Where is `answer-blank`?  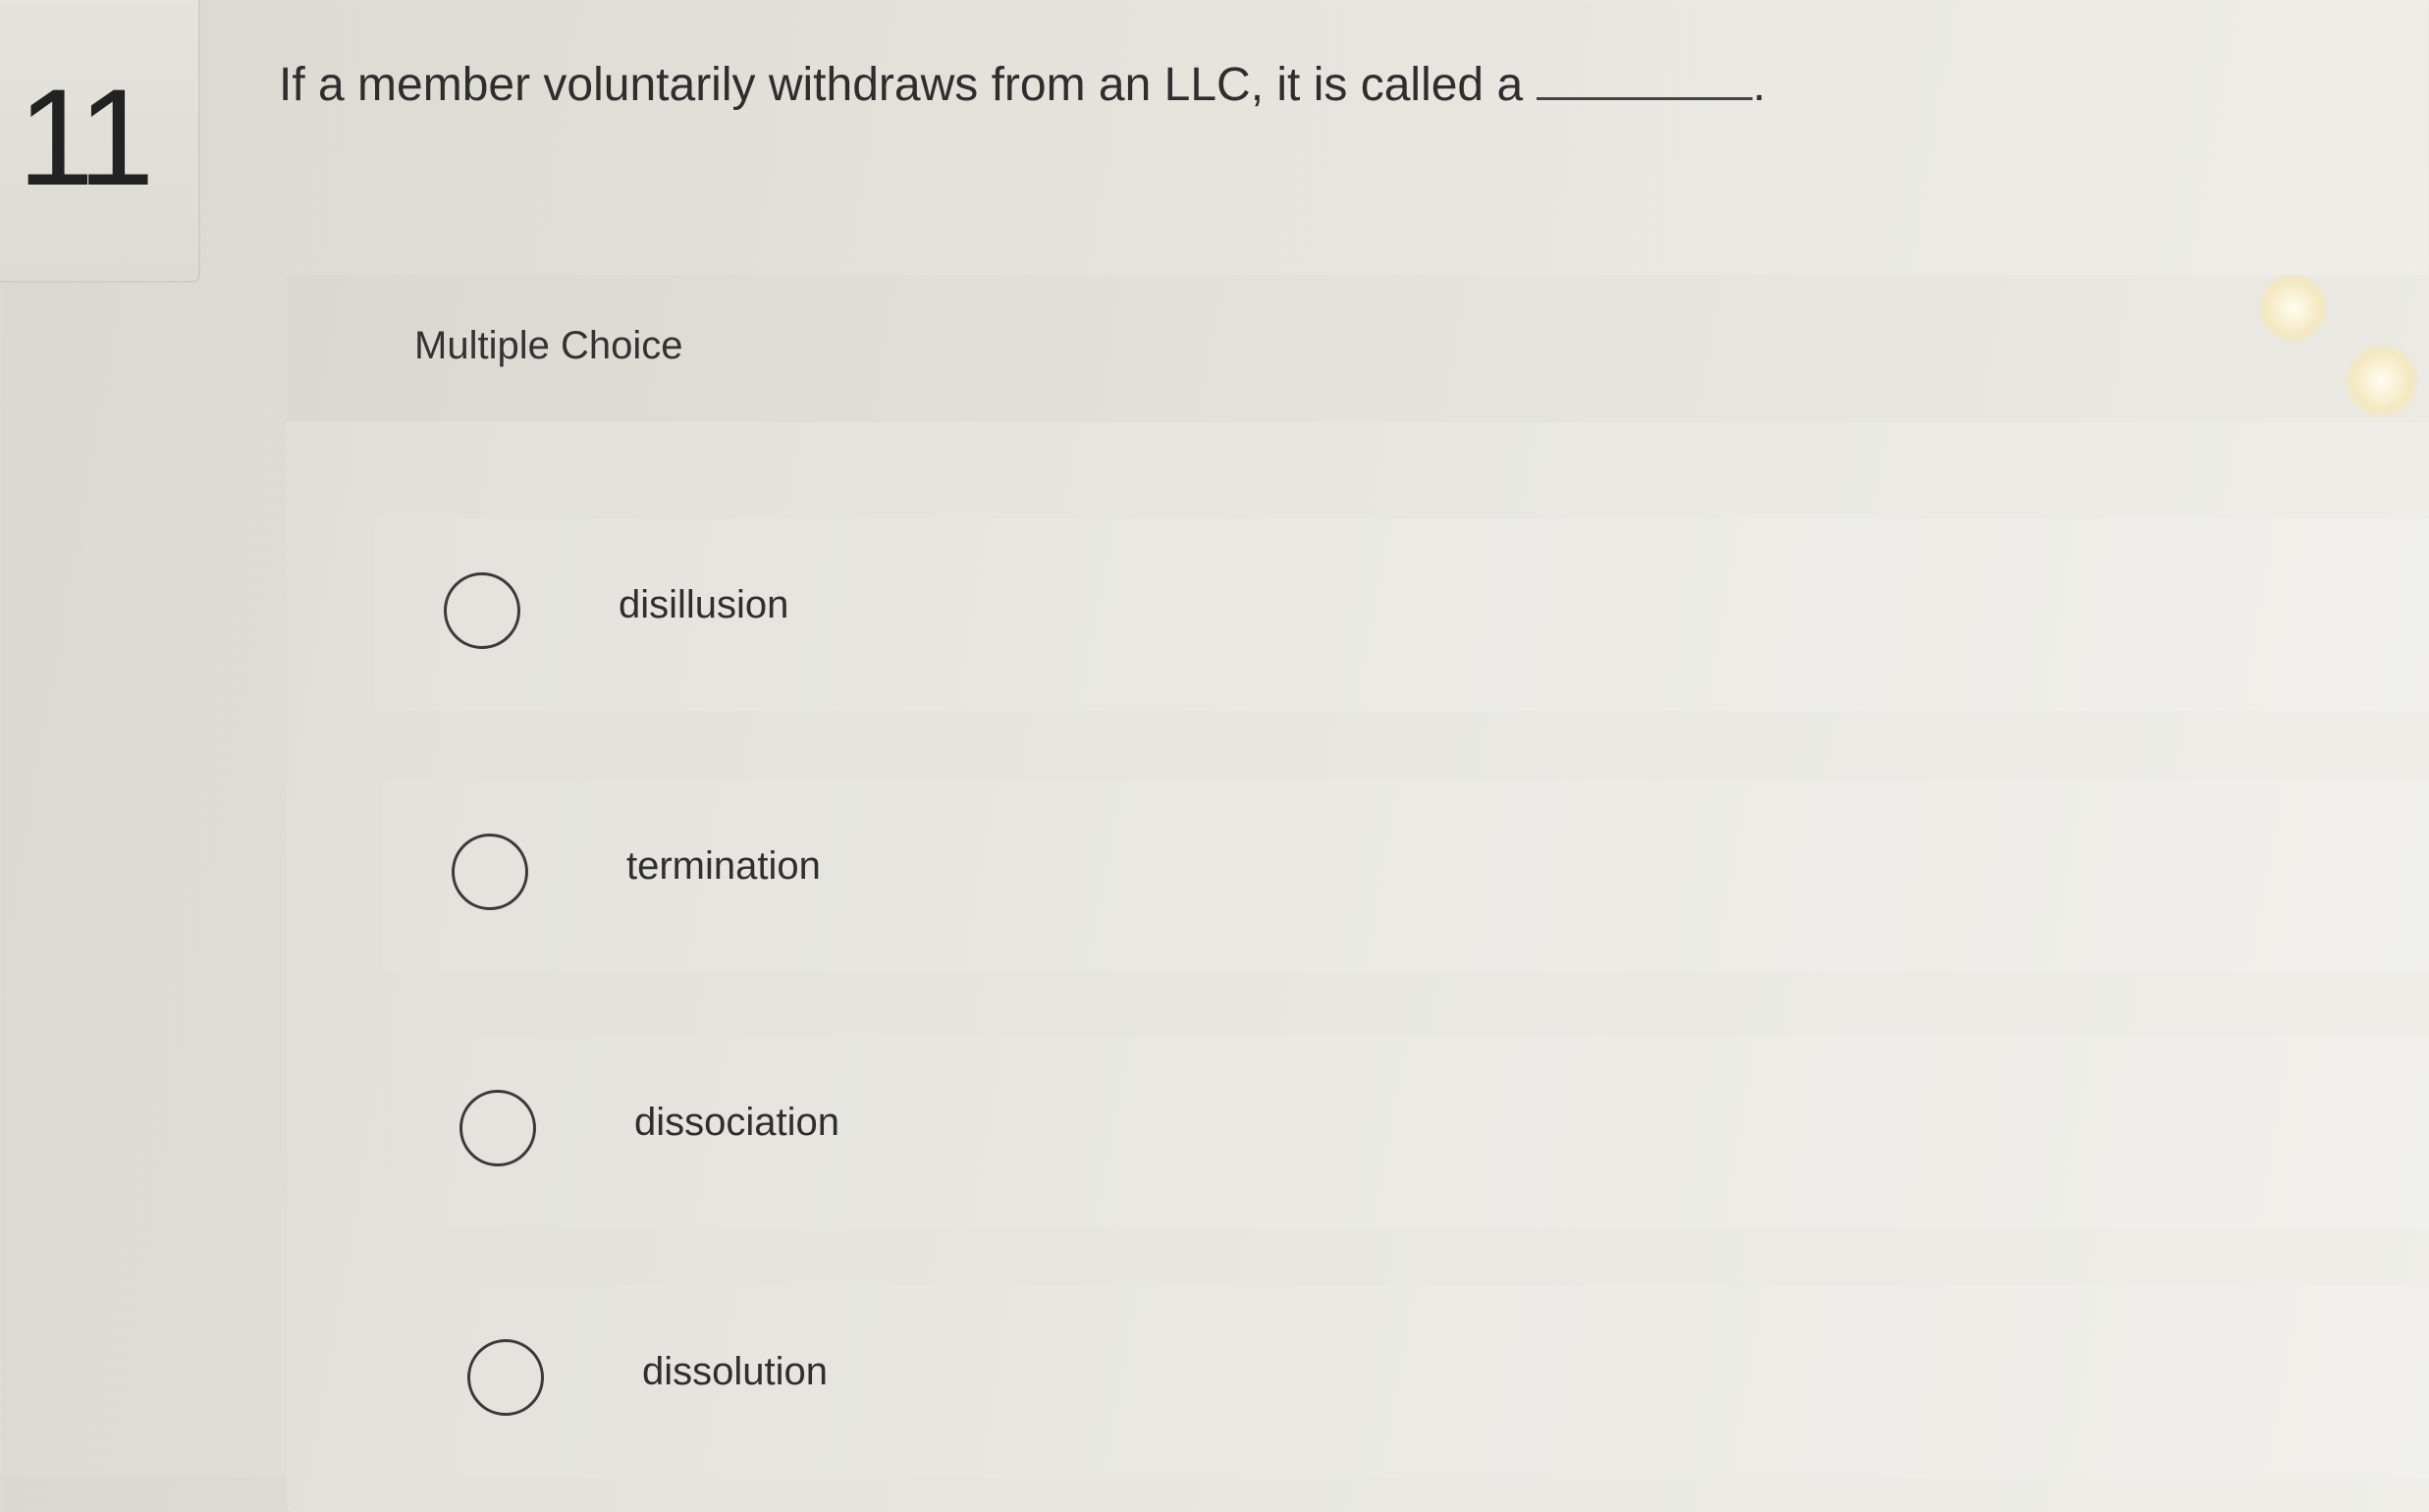 answer-blank is located at coordinates (1646, 79).